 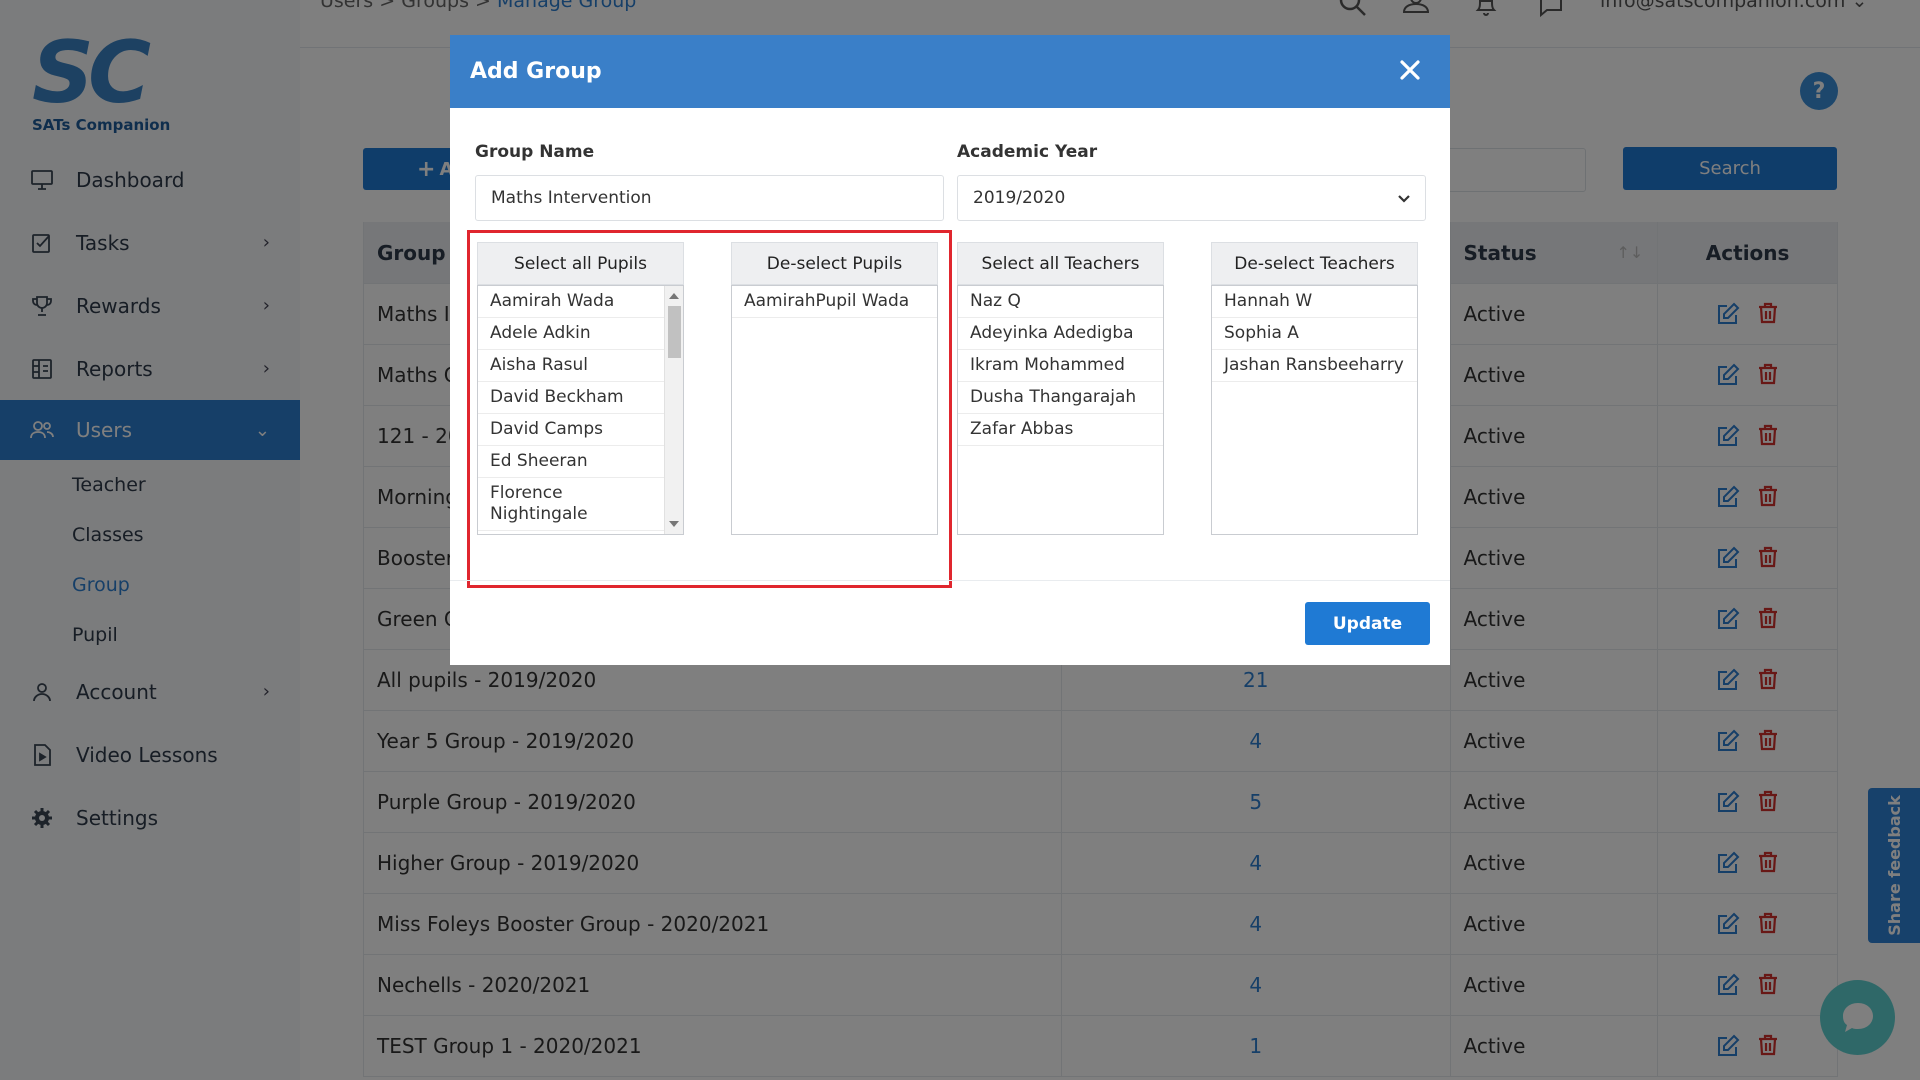 I want to click on modal-title: Add Group, so click(x=536, y=71).